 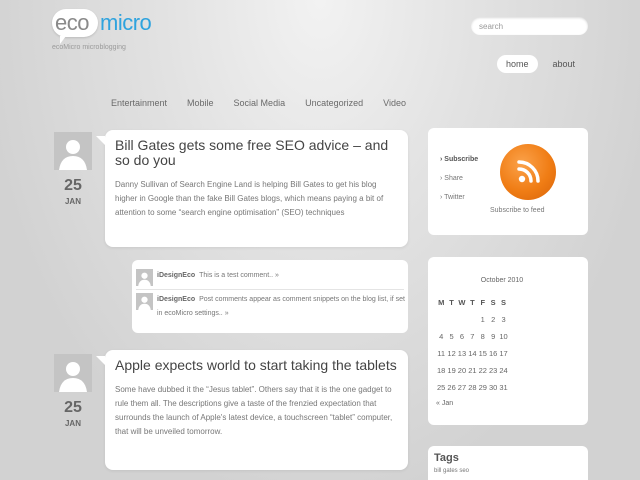 What do you see at coordinates (139, 103) in the screenshot?
I see `category-entertainment: Entertainment` at bounding box center [139, 103].